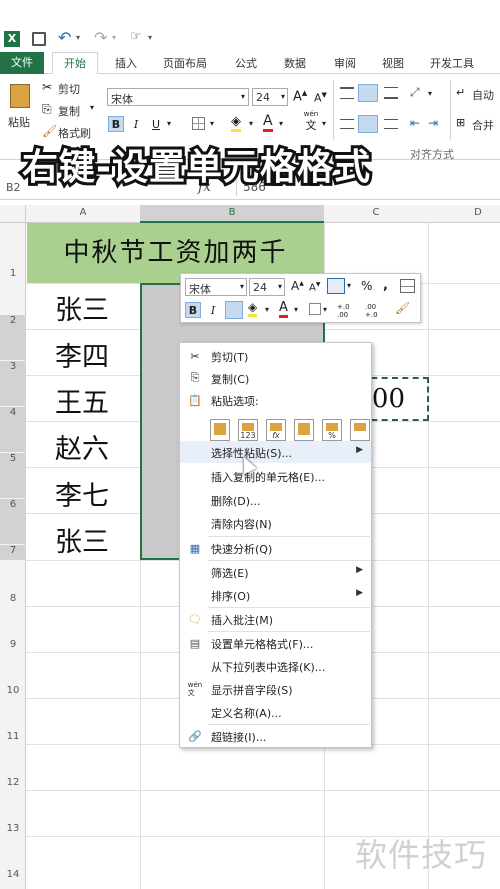  What do you see at coordinates (452, 63) in the screenshot?
I see `tab-developer: 开发工具` at bounding box center [452, 63].